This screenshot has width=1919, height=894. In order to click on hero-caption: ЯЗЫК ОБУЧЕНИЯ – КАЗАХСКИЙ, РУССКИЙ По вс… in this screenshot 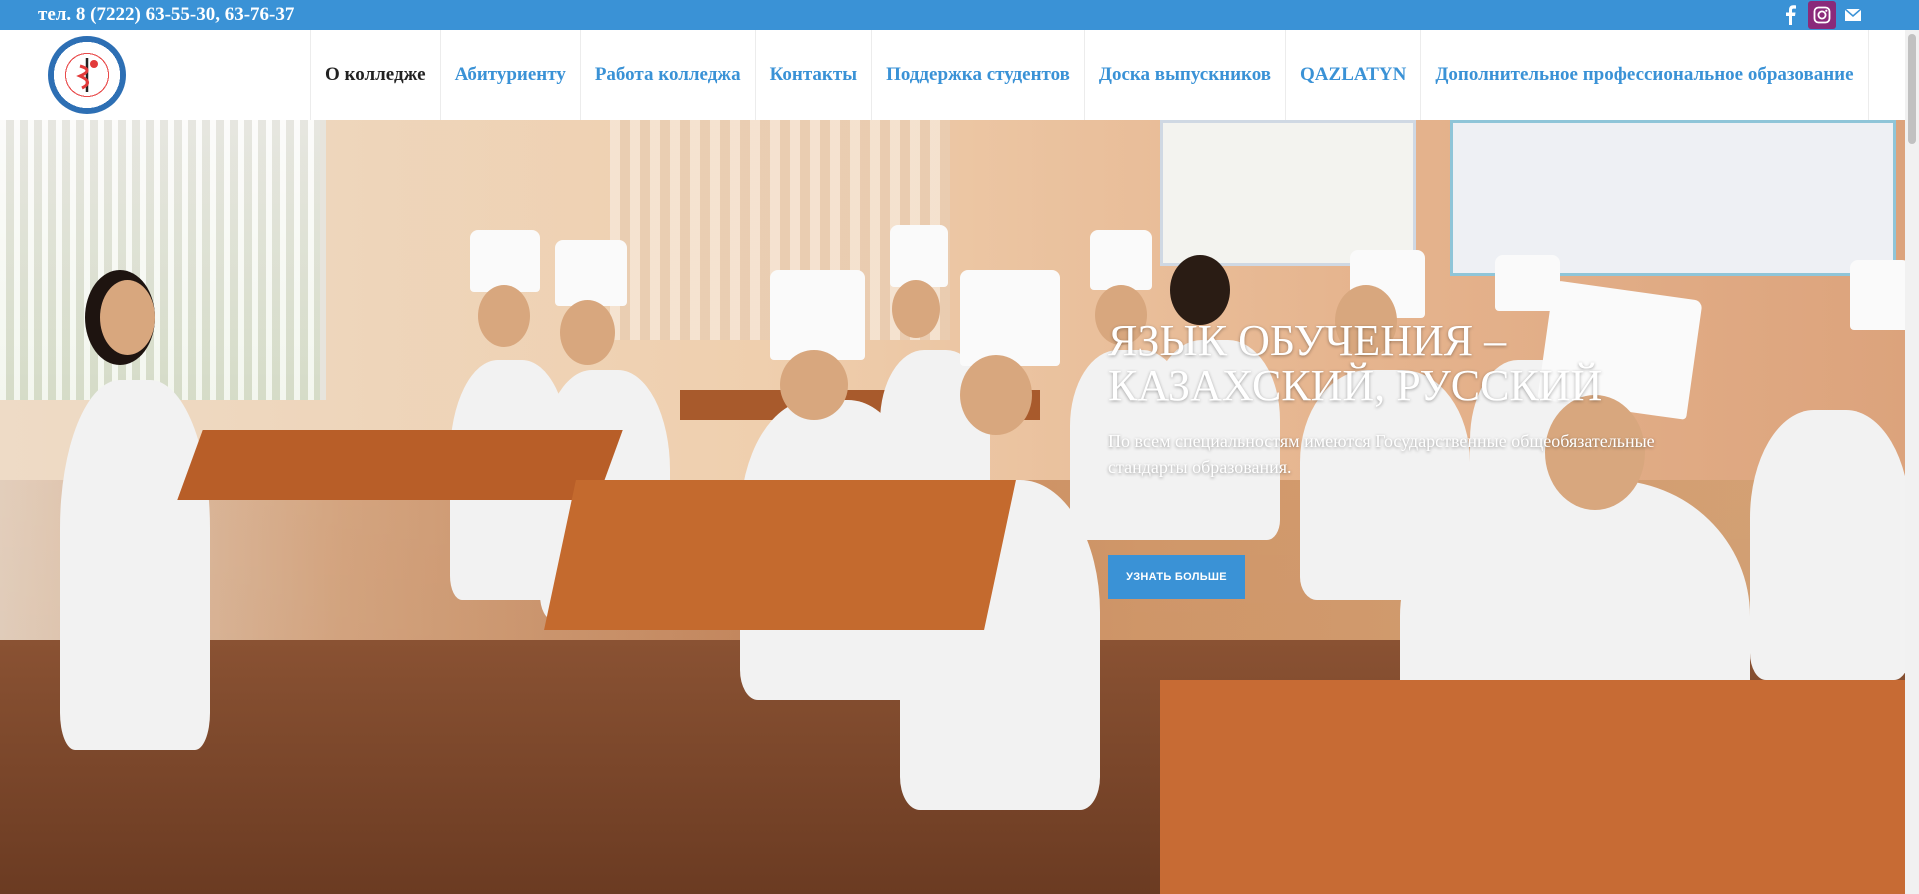, I will do `click(1388, 399)`.